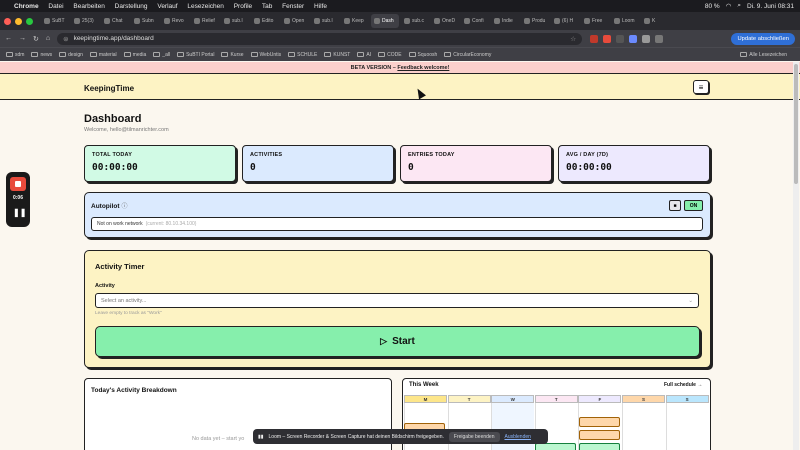  What do you see at coordinates (205, 21) in the screenshot?
I see `tab-item: Relief` at bounding box center [205, 21].